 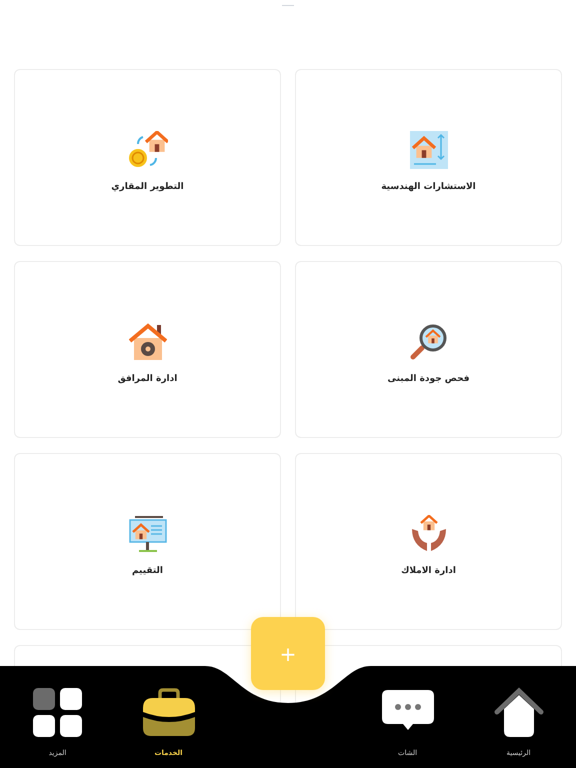 I want to click on service-label: التقييم, so click(x=148, y=571).